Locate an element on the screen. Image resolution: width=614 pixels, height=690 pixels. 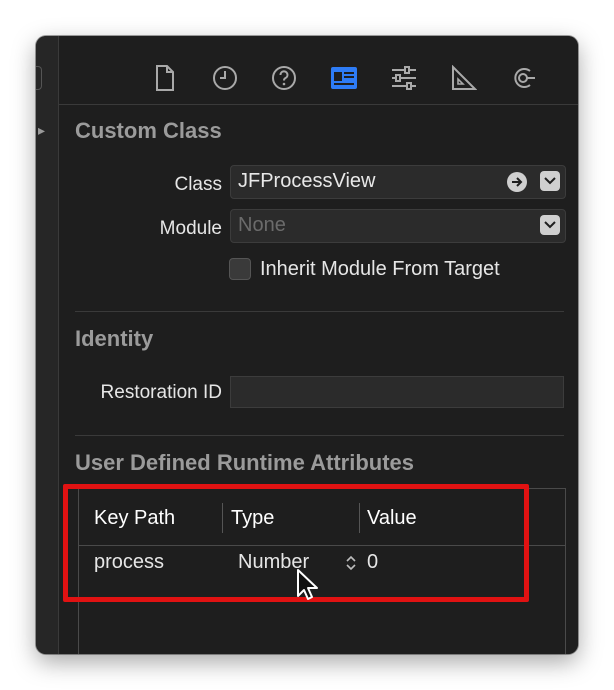
restoration-id-label: Restoration ID is located at coordinates (161, 392).